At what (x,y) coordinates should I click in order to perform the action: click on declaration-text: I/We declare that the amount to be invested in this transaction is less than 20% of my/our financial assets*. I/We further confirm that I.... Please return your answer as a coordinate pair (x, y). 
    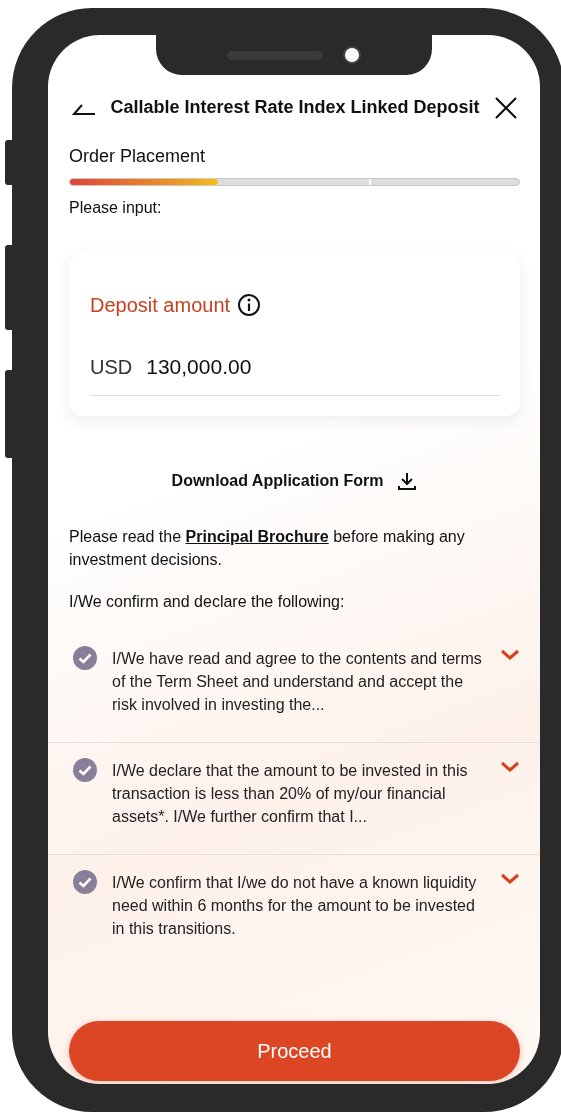
    Looking at the image, I should click on (290, 794).